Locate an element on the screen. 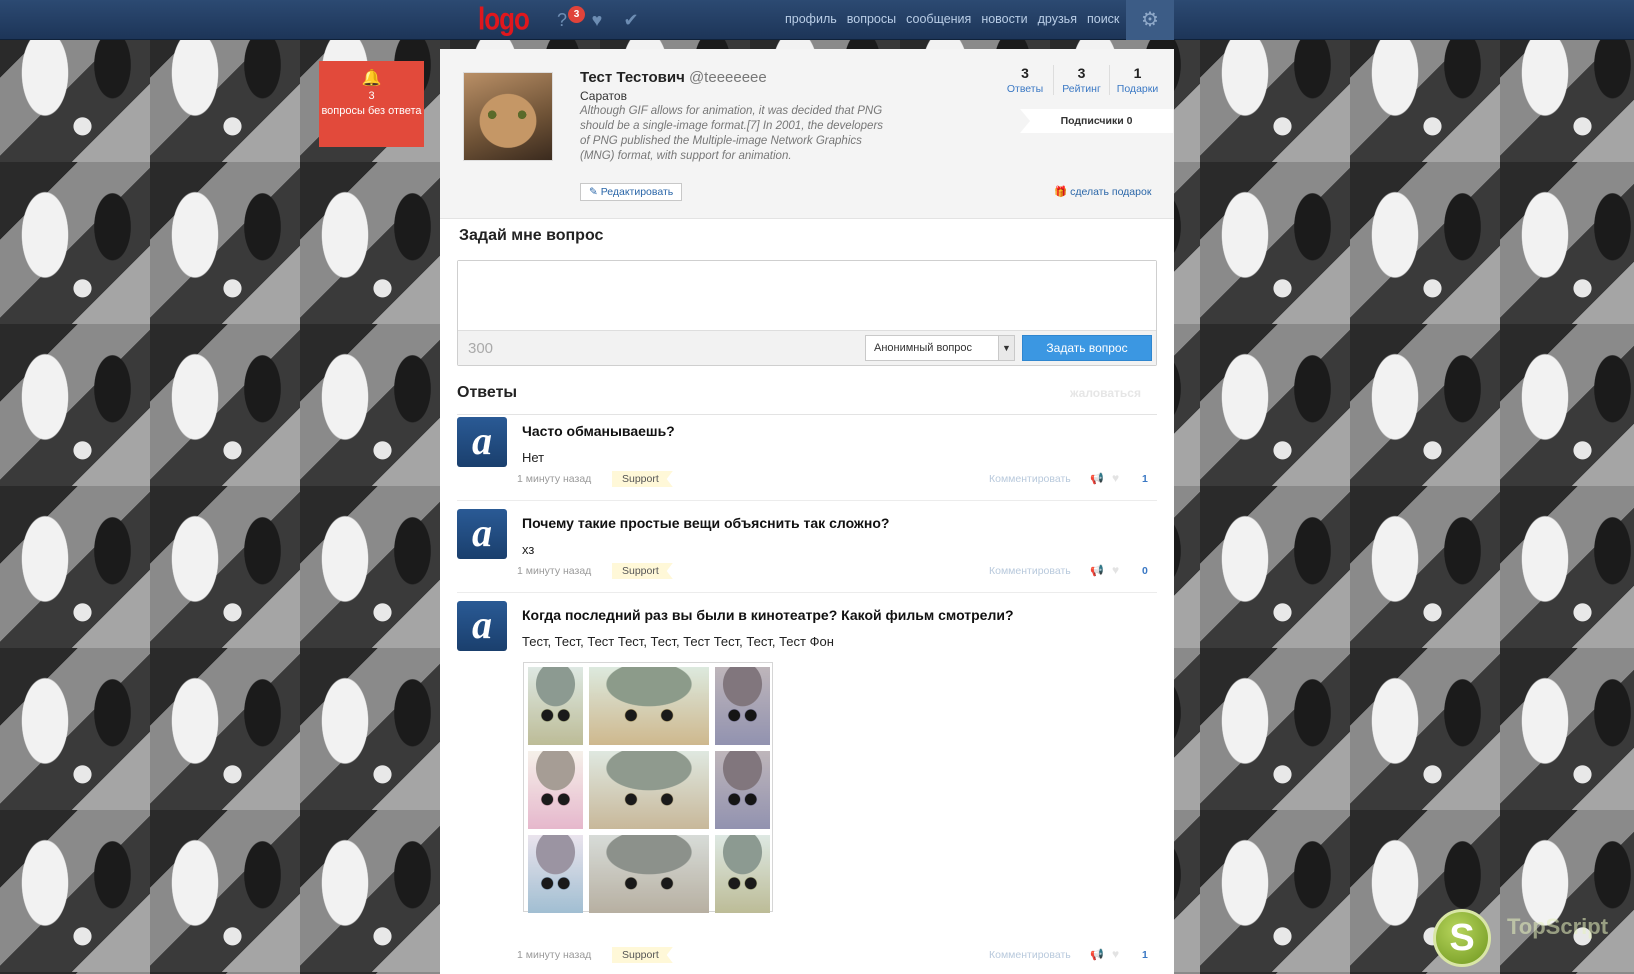 The image size is (1634, 974). report-link: жаловаться is located at coordinates (1105, 393).